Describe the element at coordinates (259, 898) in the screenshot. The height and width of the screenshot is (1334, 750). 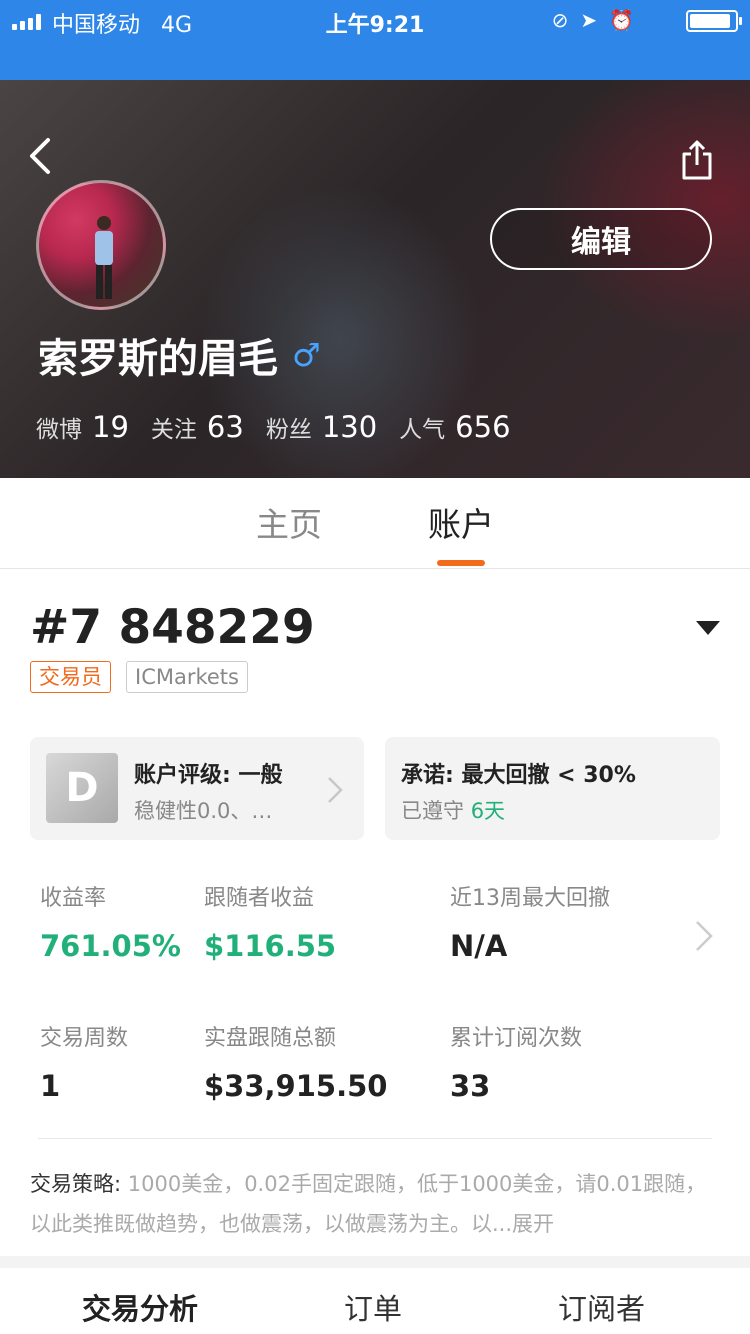
I see `metric-label-follower-profit: 跟随者收益` at that location.